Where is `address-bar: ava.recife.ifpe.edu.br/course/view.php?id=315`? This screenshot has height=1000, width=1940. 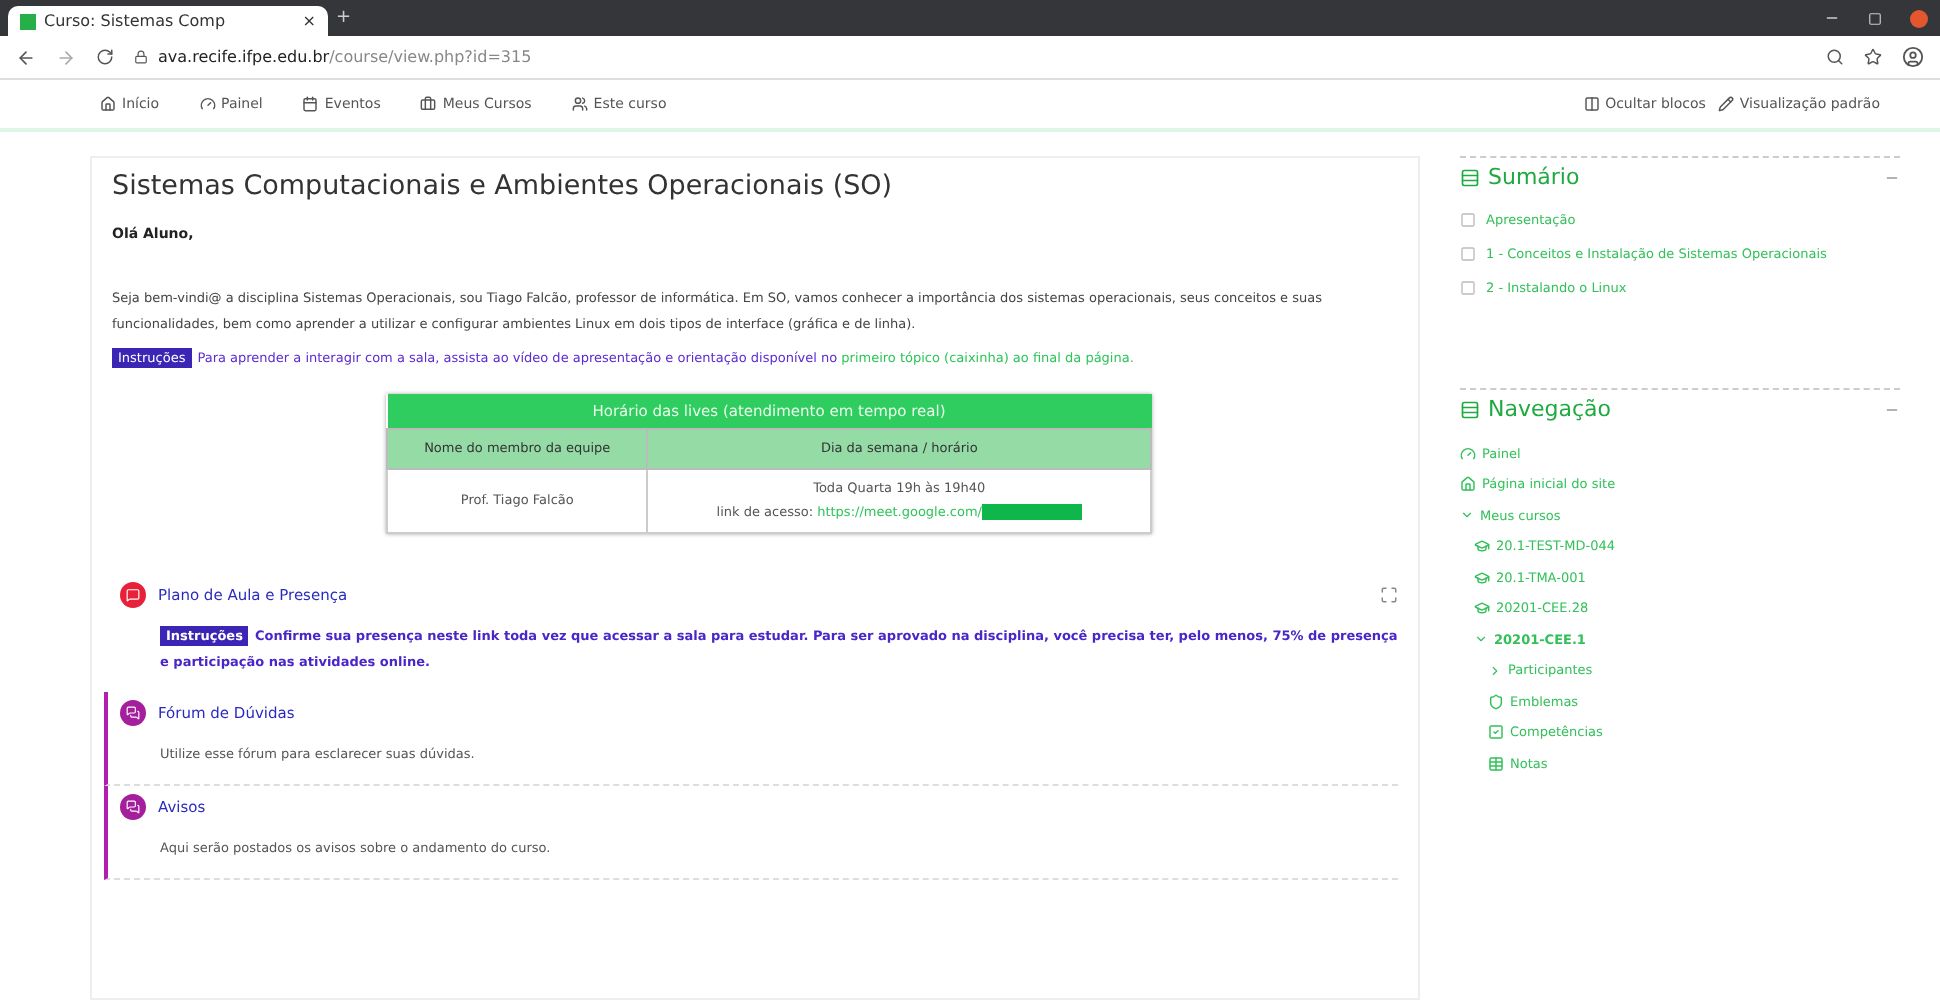 address-bar: ava.recife.ifpe.edu.br/course/view.php?id=315 is located at coordinates (970, 57).